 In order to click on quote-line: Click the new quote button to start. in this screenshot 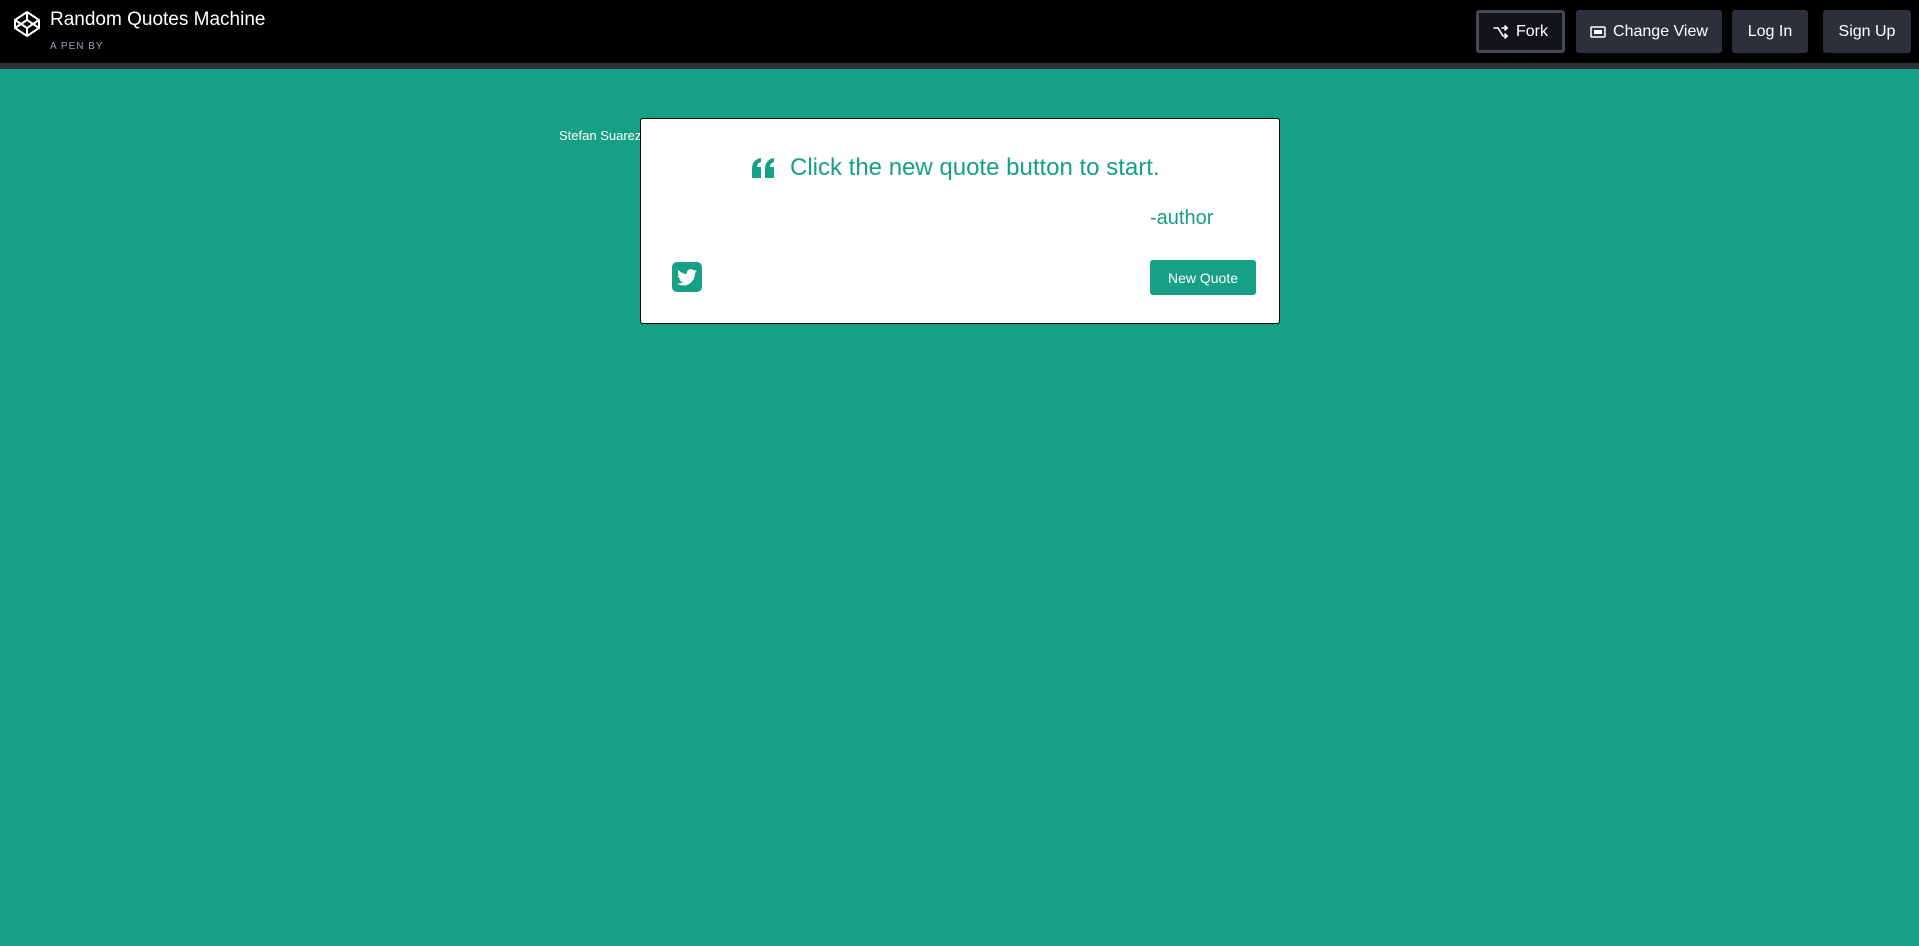, I will do `click(955, 168)`.